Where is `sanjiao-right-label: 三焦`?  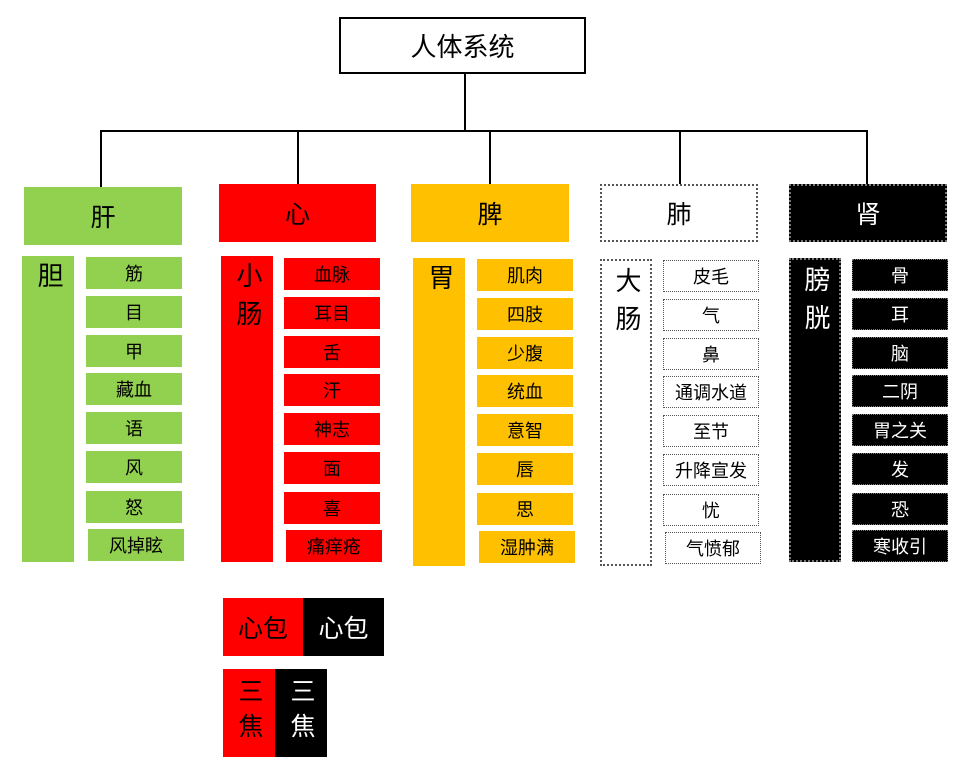
sanjiao-right-label: 三焦 is located at coordinates (301, 713).